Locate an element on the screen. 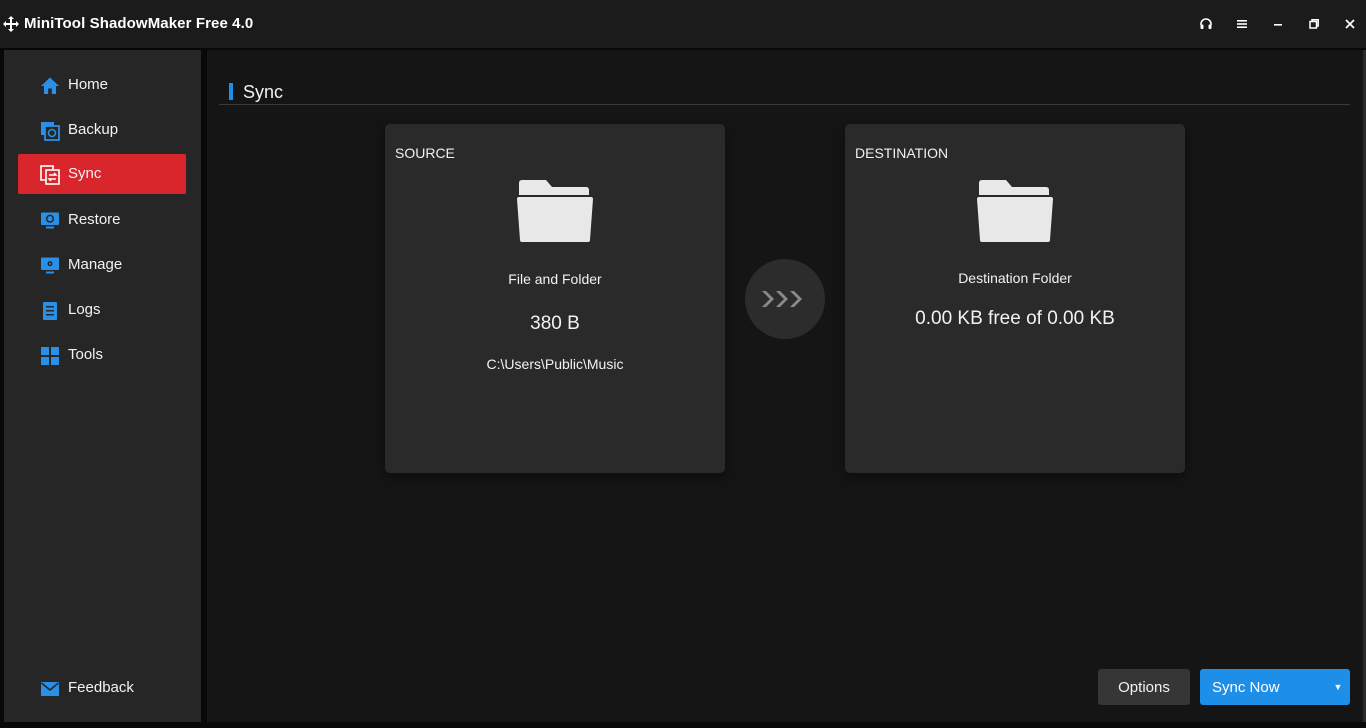 The height and width of the screenshot is (728, 1366). source-heading: SOURCE is located at coordinates (425, 153).